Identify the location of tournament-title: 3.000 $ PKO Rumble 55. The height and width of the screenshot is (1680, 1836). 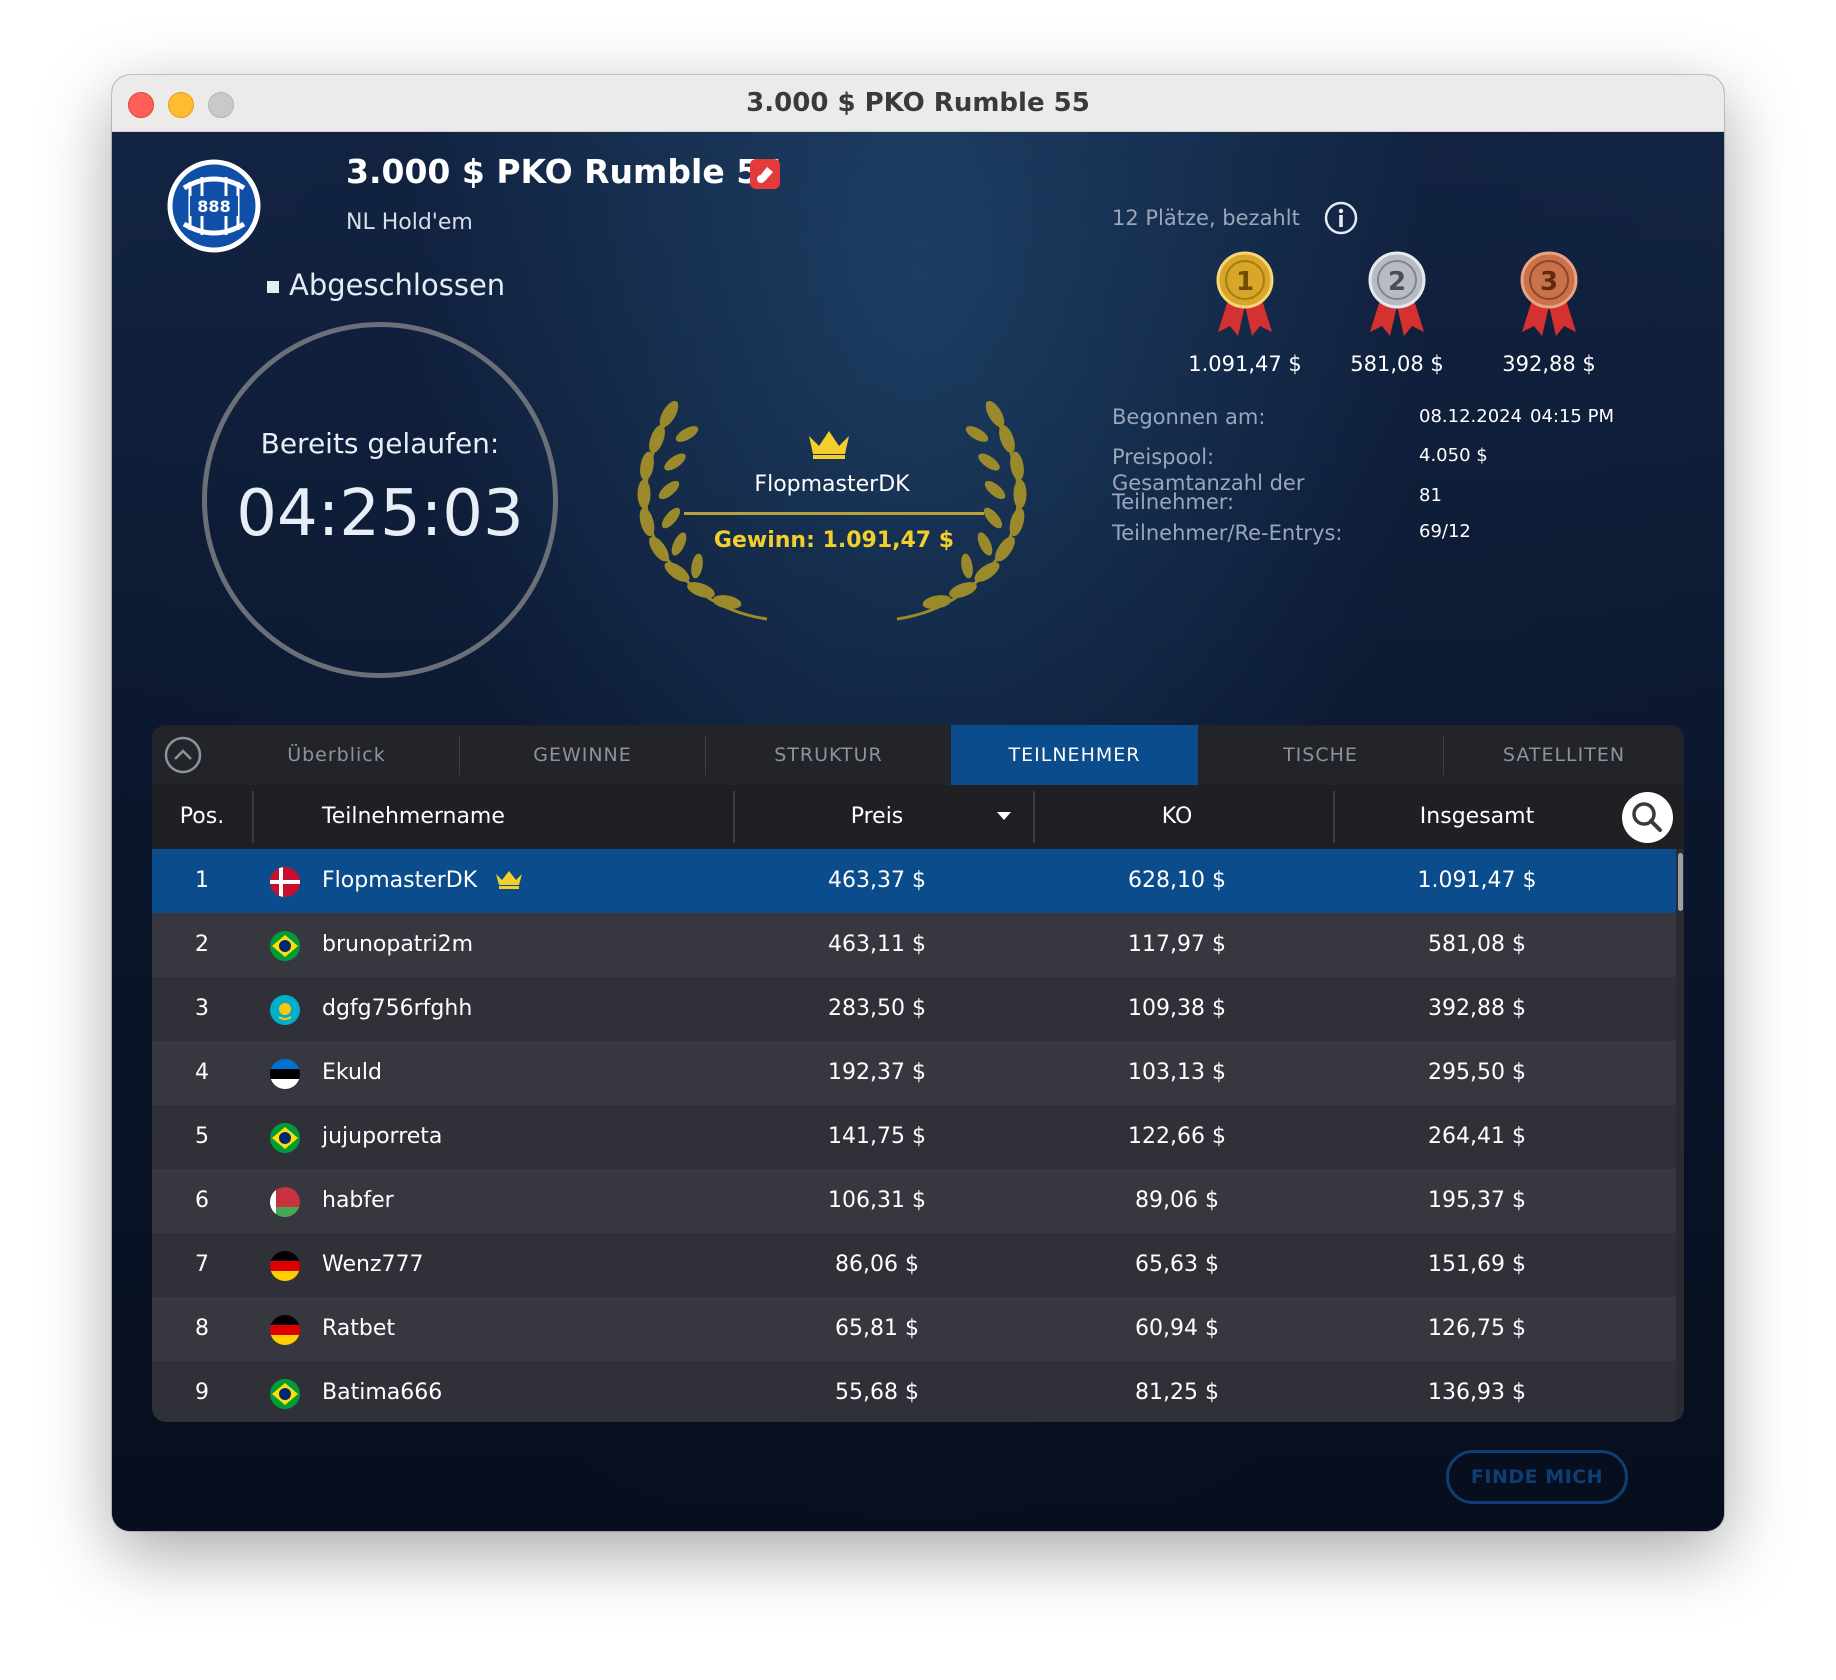
(564, 171).